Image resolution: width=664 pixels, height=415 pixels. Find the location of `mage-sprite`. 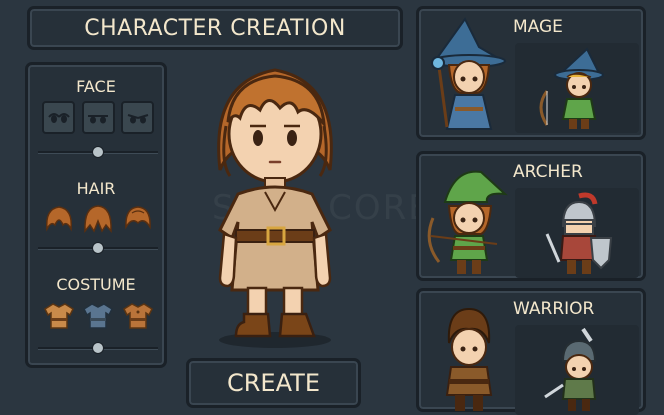

mage-sprite is located at coordinates (469, 73).